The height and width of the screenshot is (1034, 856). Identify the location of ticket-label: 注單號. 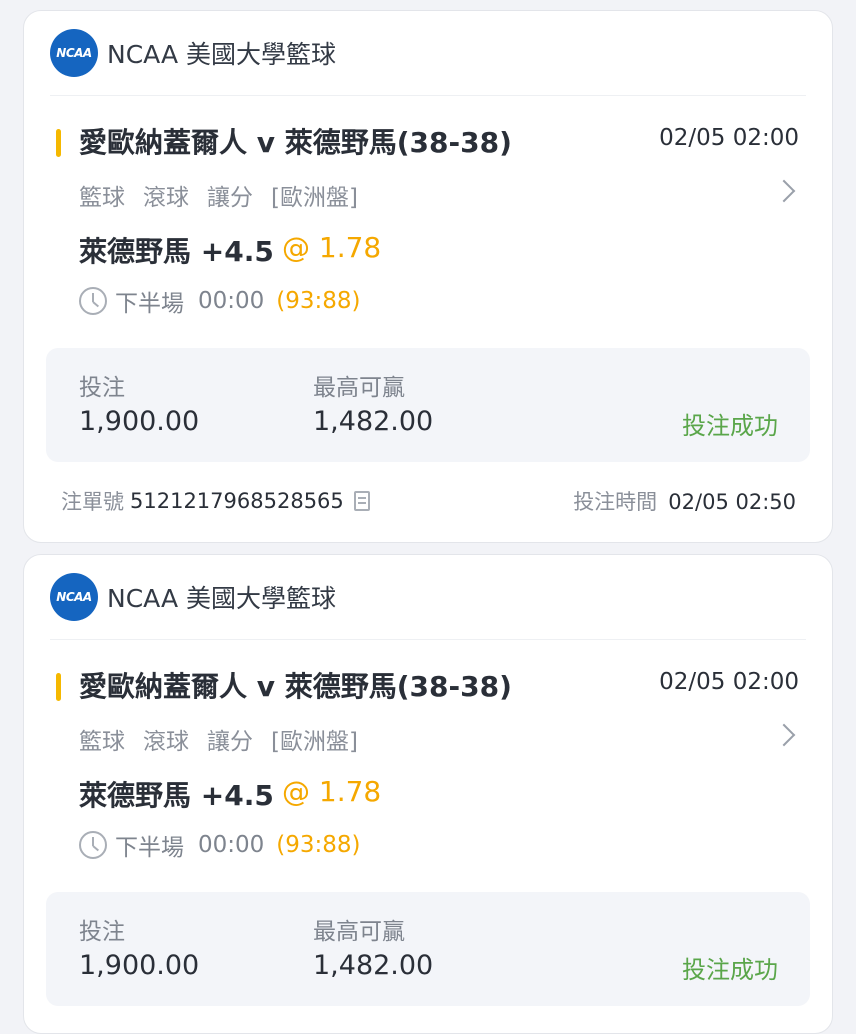
(92, 502).